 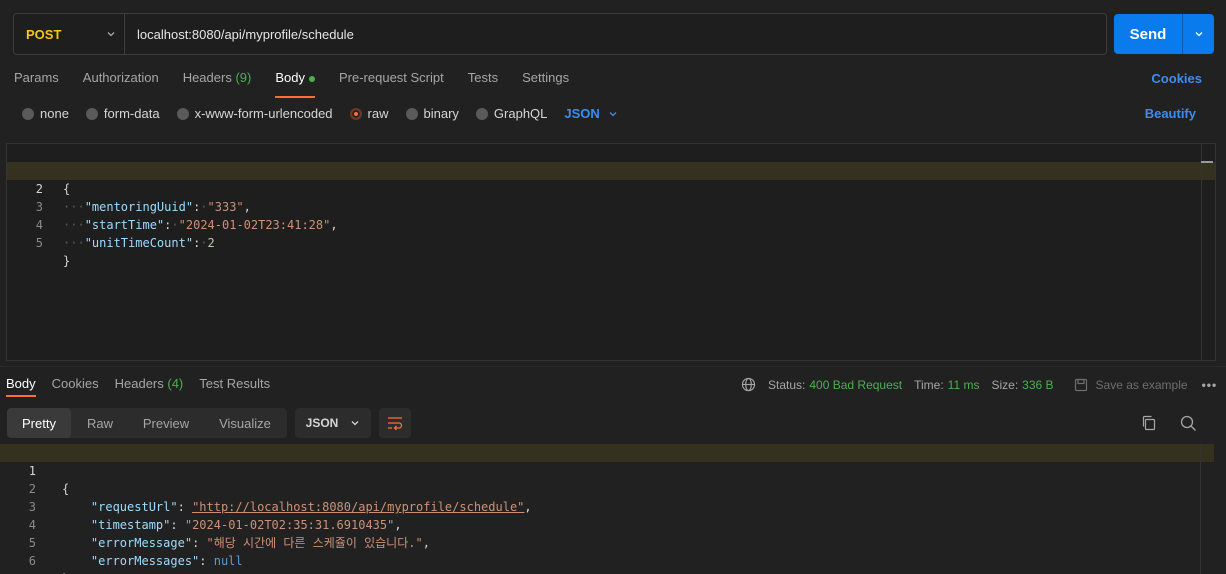 What do you see at coordinates (1176, 78) in the screenshot?
I see `cookies-link: Cookies` at bounding box center [1176, 78].